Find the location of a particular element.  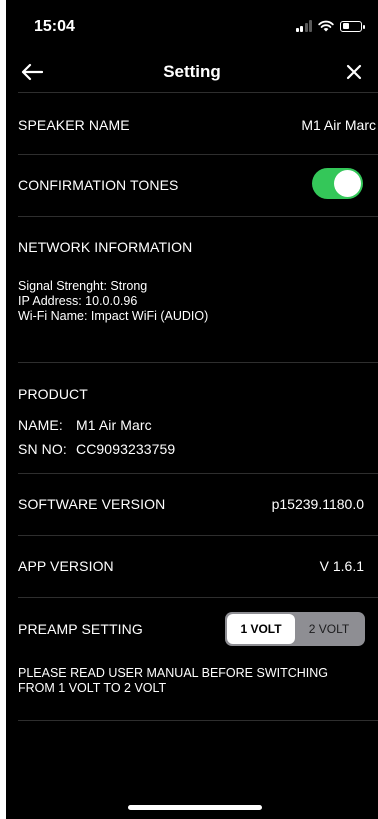

wifi-name-text: Wi-Fi Name: Impact WiFi (AUDIO) is located at coordinates (113, 316).